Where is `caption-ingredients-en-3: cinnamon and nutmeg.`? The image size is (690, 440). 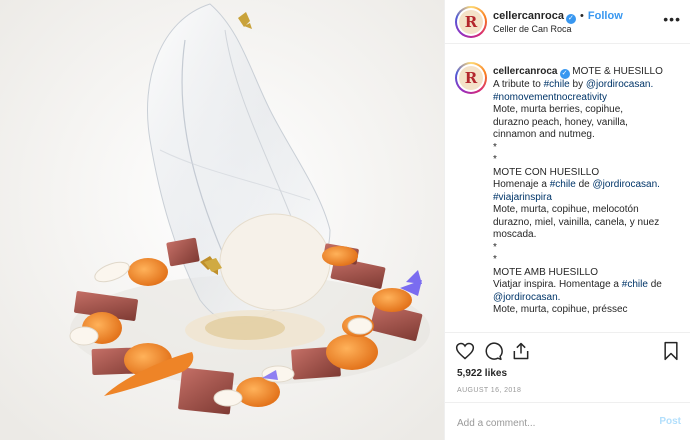 caption-ingredients-en-3: cinnamon and nutmeg. is located at coordinates (544, 134).